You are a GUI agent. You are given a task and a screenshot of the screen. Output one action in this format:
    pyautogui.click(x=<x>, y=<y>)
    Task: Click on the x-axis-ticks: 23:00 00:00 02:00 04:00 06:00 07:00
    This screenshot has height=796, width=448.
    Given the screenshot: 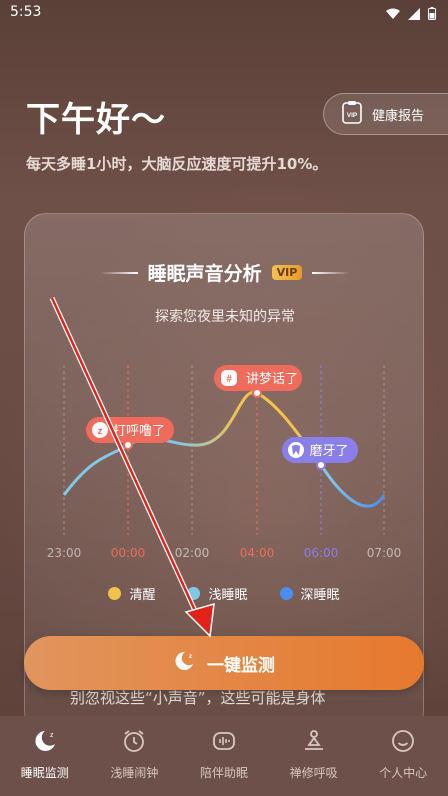 What is the action you would take?
    pyautogui.click(x=224, y=553)
    